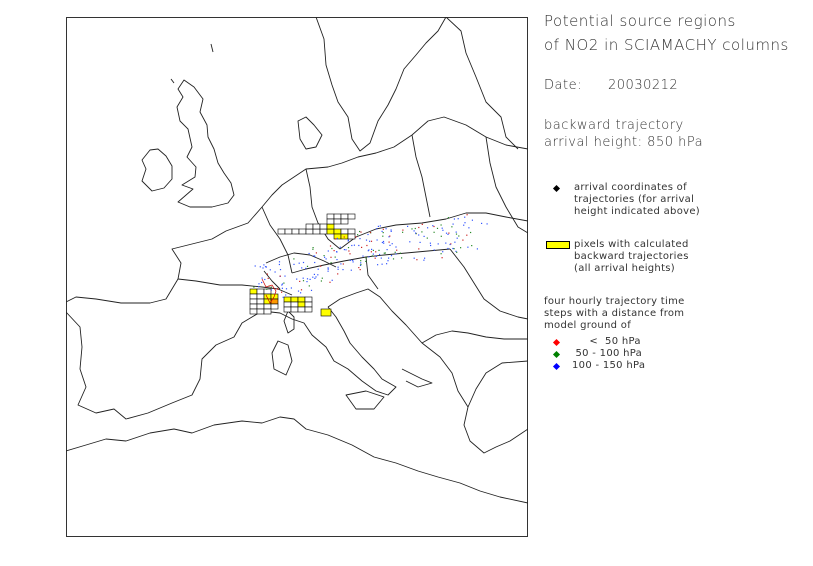 Image resolution: width=813 pixels, height=566 pixels. What do you see at coordinates (640, 21) in the screenshot?
I see `title-line-1: Potential source regions` at bounding box center [640, 21].